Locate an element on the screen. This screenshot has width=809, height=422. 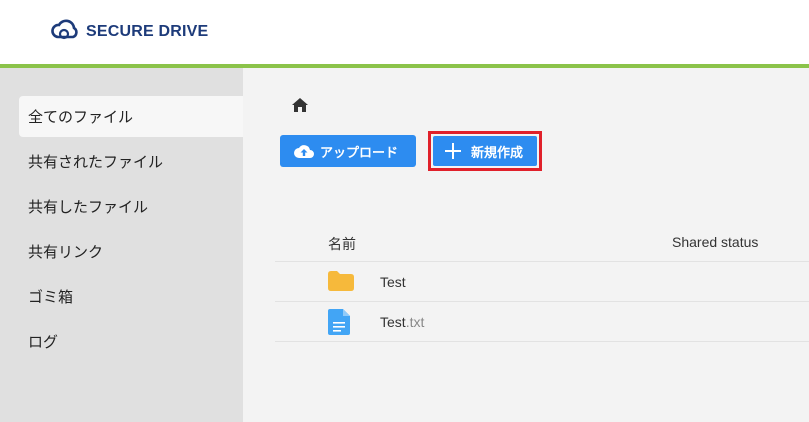
table-row: Test is located at coordinates (542, 282).